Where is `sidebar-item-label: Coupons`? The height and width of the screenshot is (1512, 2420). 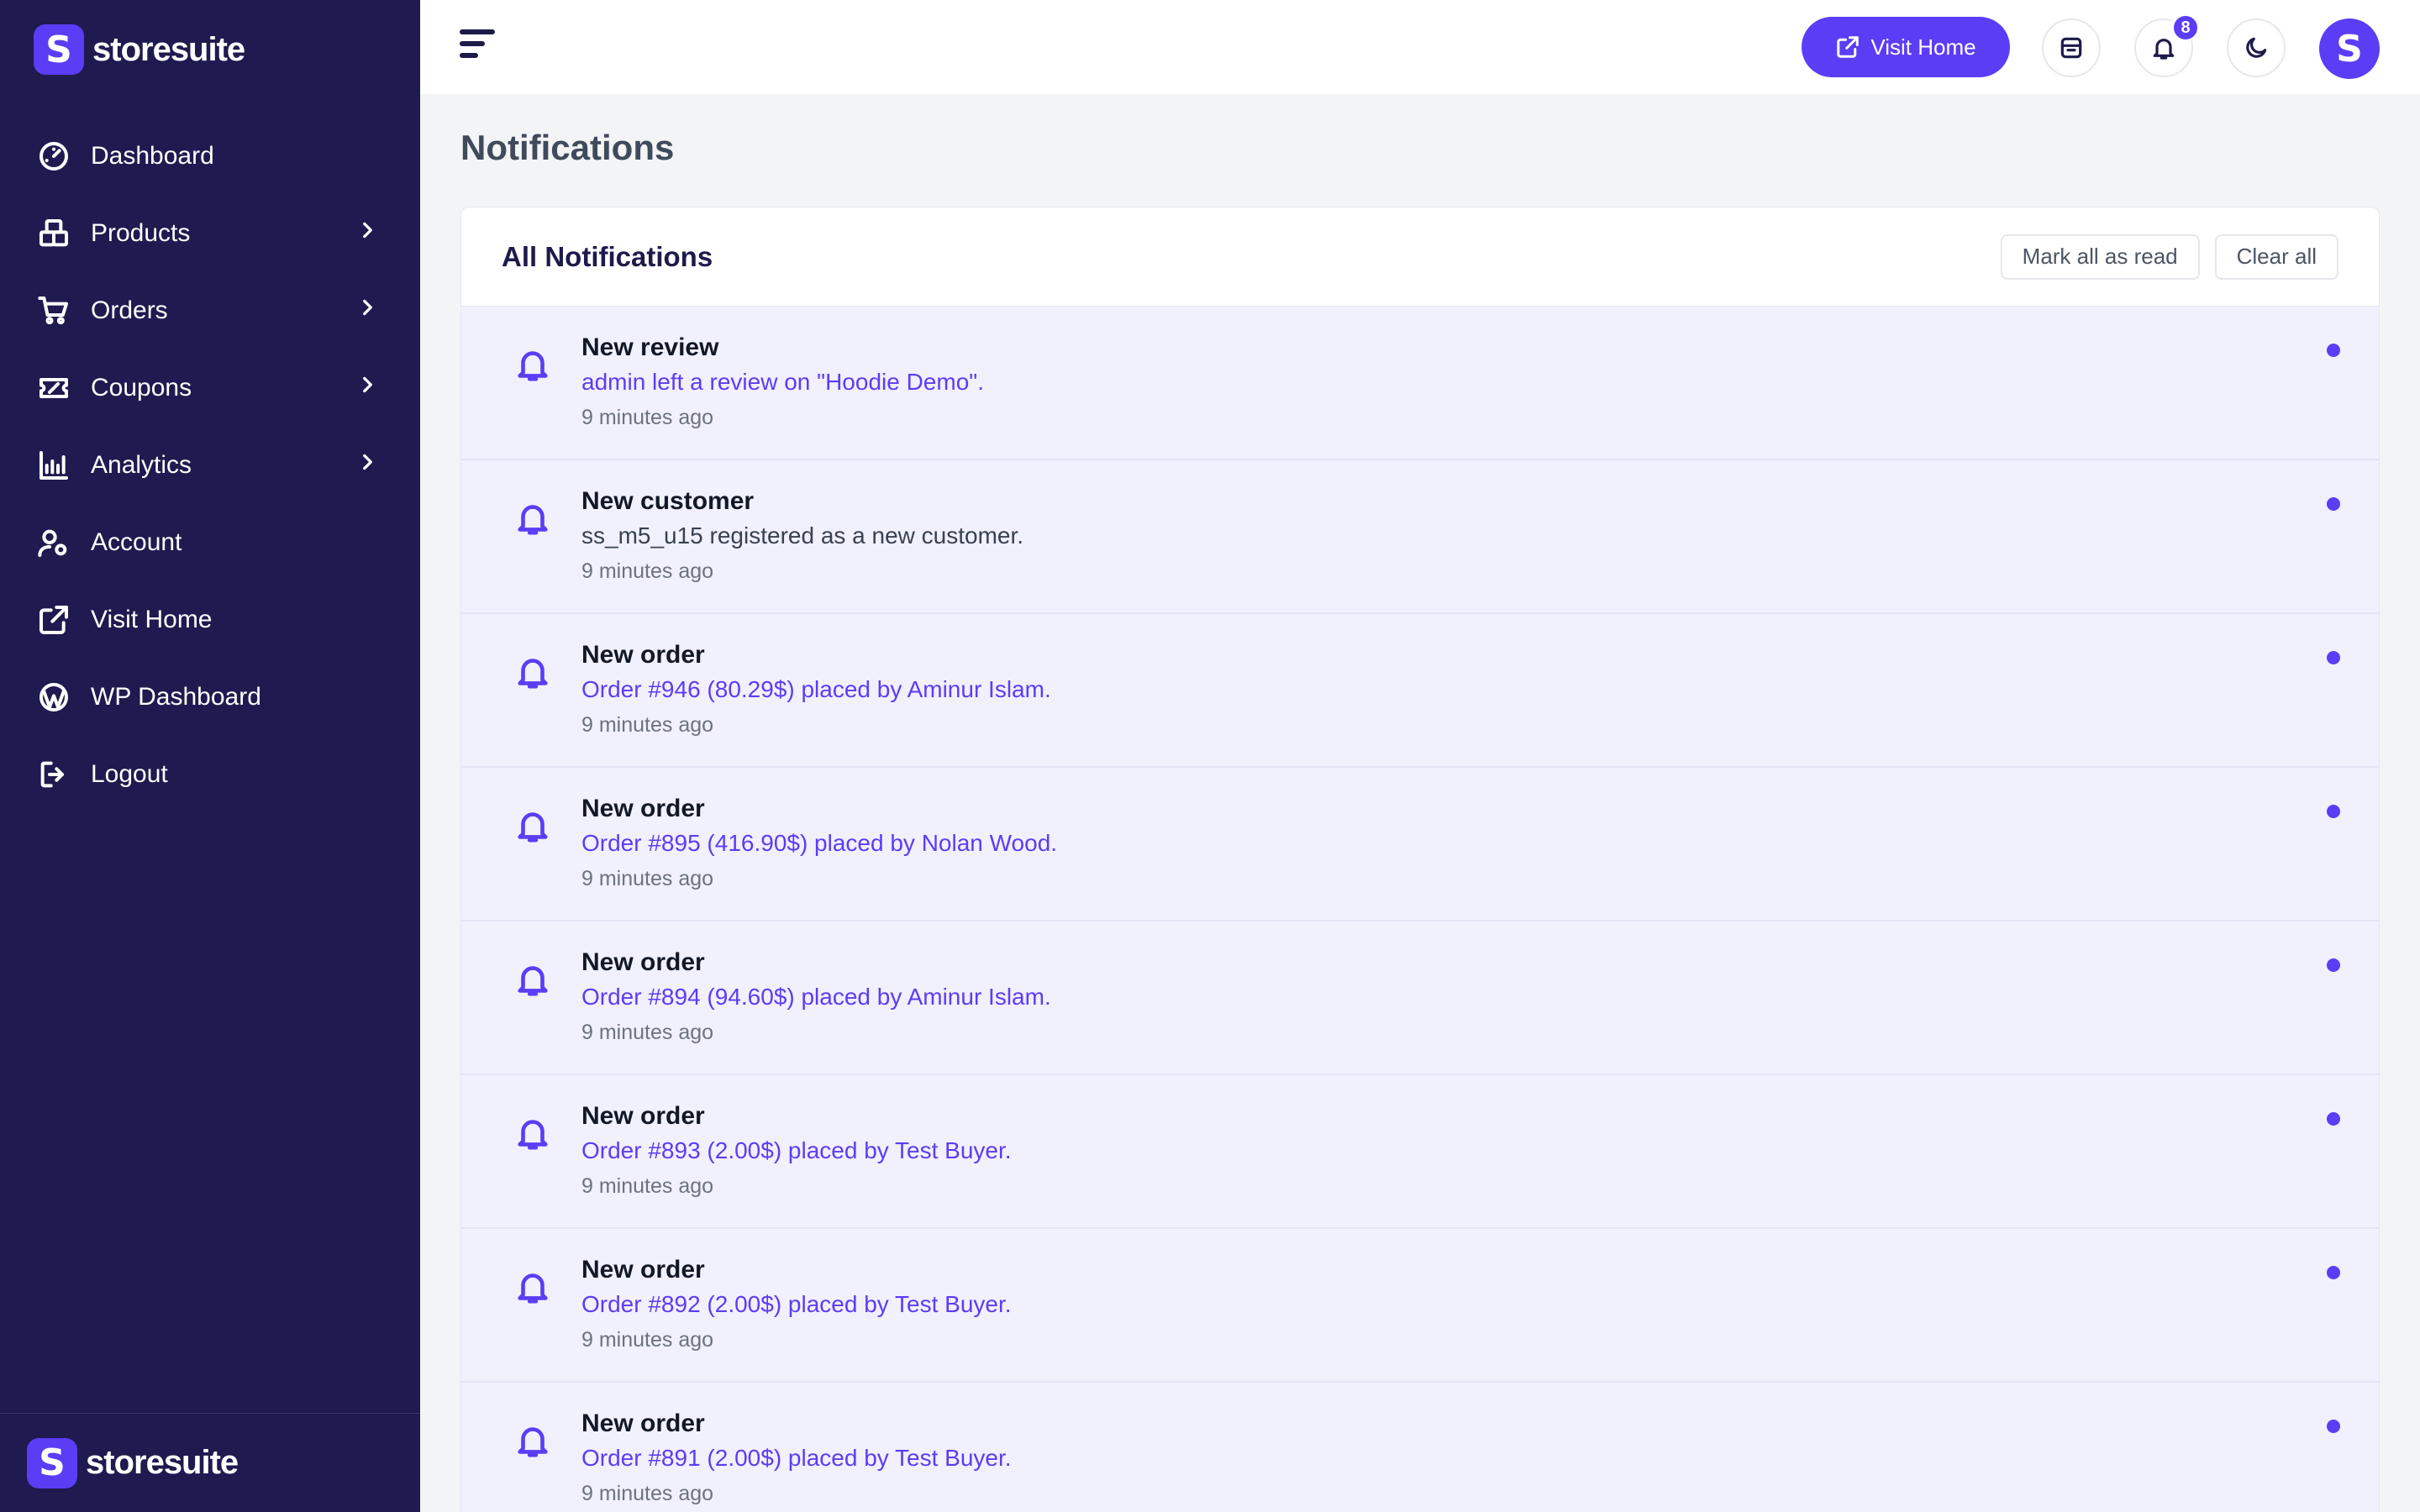 sidebar-item-label: Coupons is located at coordinates (142, 388).